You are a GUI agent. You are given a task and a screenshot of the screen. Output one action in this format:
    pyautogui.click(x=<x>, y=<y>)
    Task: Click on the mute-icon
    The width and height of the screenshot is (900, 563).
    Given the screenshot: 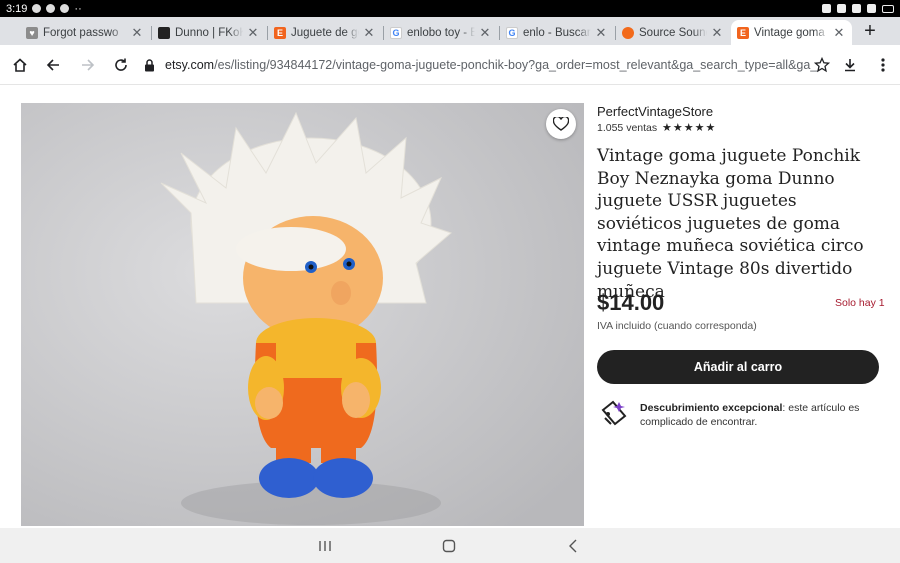 What is the action you would take?
    pyautogui.click(x=841, y=8)
    